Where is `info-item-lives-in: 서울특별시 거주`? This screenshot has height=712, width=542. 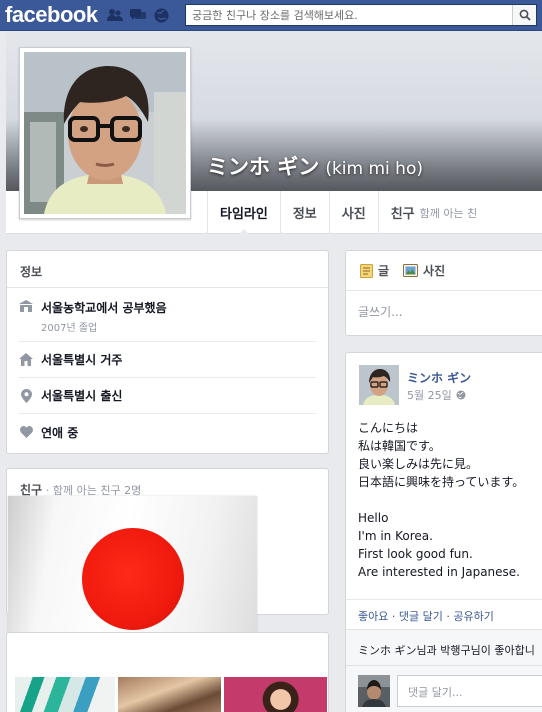
info-item-lives-in: 서울특별시 거주 is located at coordinates (167, 360).